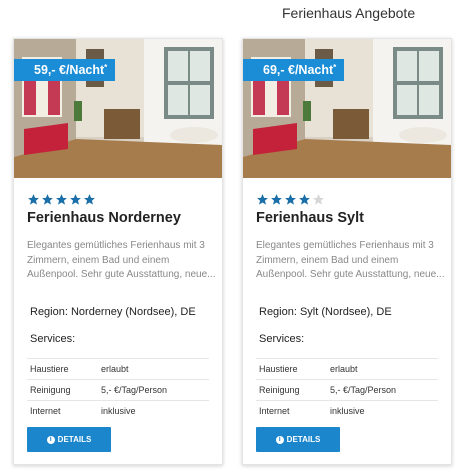 The height and width of the screenshot is (472, 462). Describe the element at coordinates (65, 70) in the screenshot. I see `price-tag: 59,- €/Nacht*` at that location.